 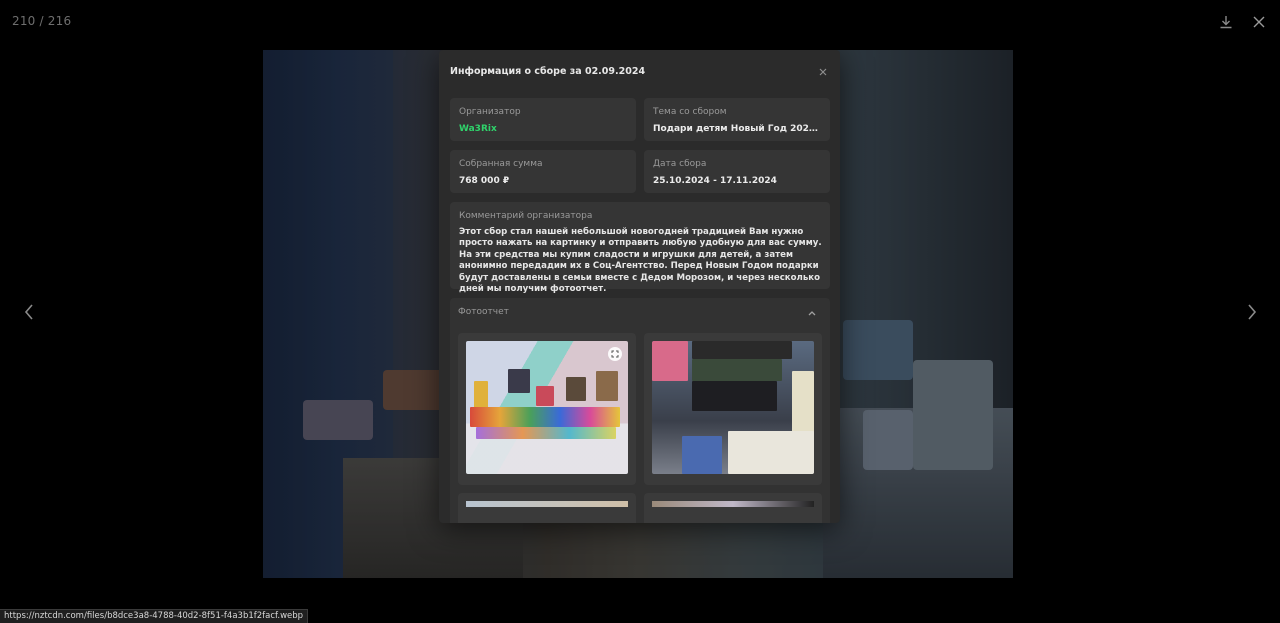 I want to click on photo-report-toggle, so click(x=812, y=313).